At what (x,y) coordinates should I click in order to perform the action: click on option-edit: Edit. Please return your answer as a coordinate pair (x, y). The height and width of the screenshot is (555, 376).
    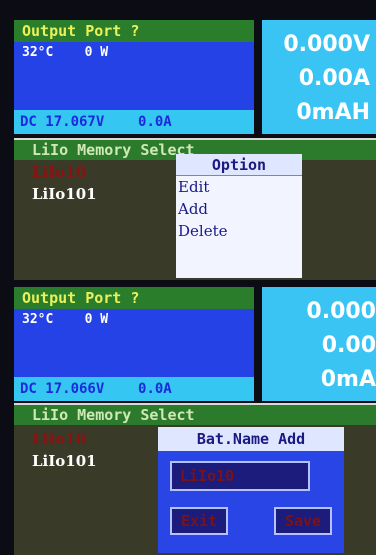
    Looking at the image, I should click on (240, 187).